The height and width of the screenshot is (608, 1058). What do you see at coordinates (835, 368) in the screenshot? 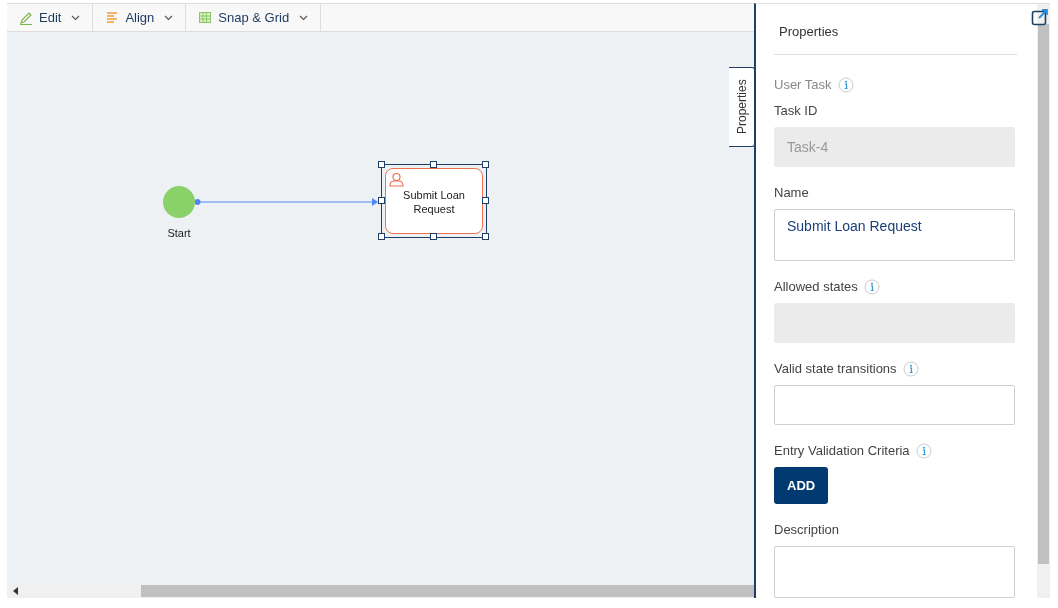
I see `field-label: Valid state transitions` at bounding box center [835, 368].